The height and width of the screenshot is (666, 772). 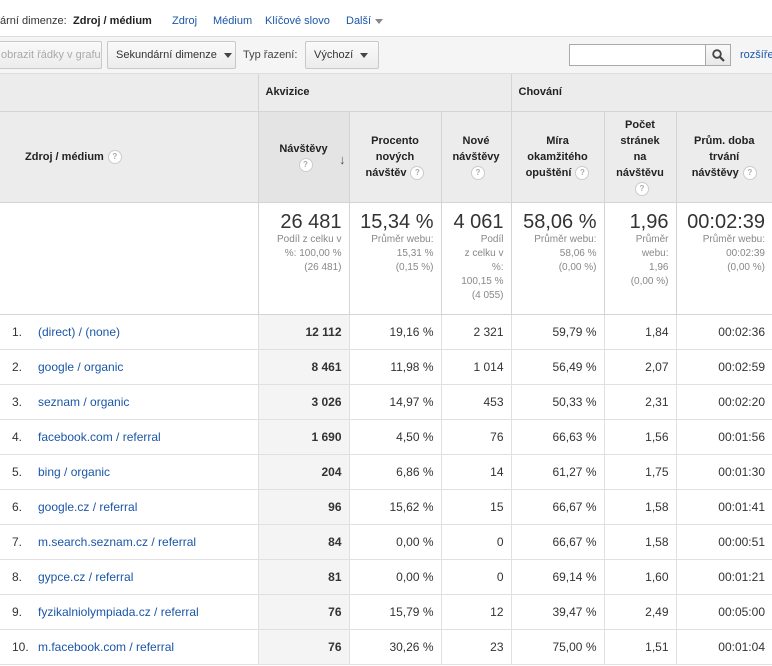 I want to click on cell-visits: 96, so click(x=303, y=507).